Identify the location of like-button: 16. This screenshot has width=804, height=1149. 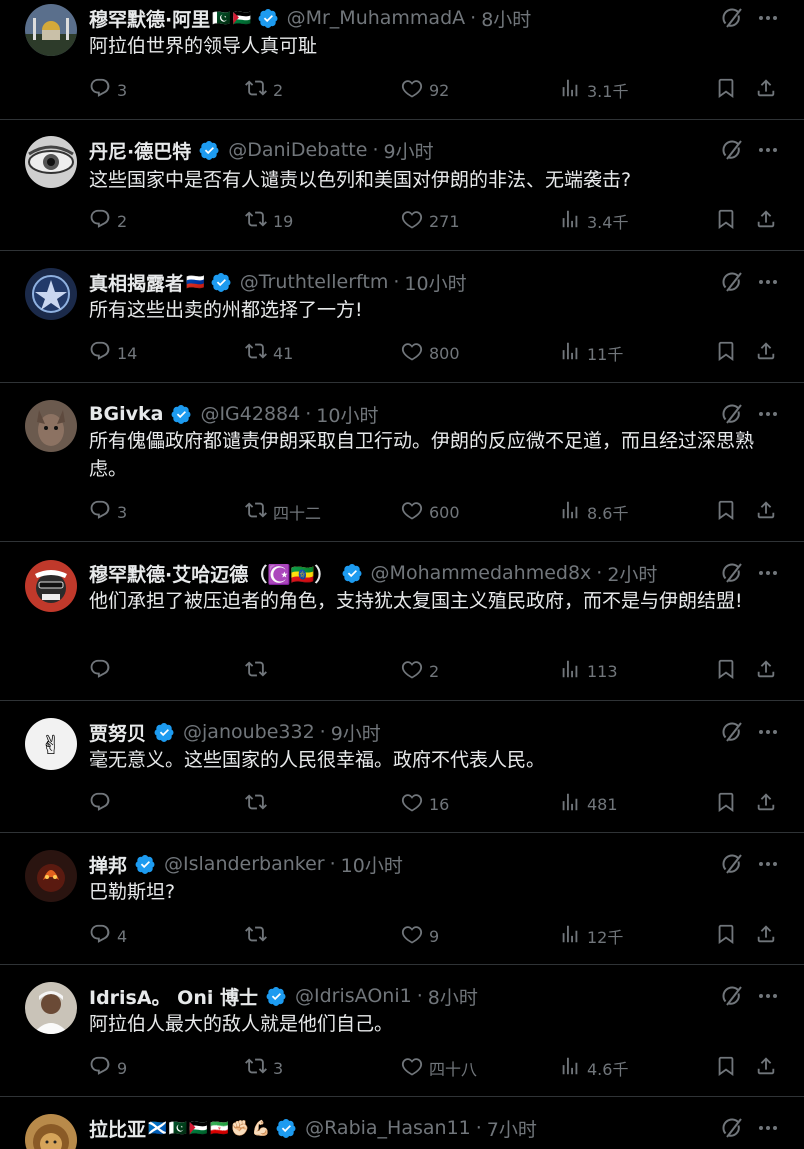
(425, 804).